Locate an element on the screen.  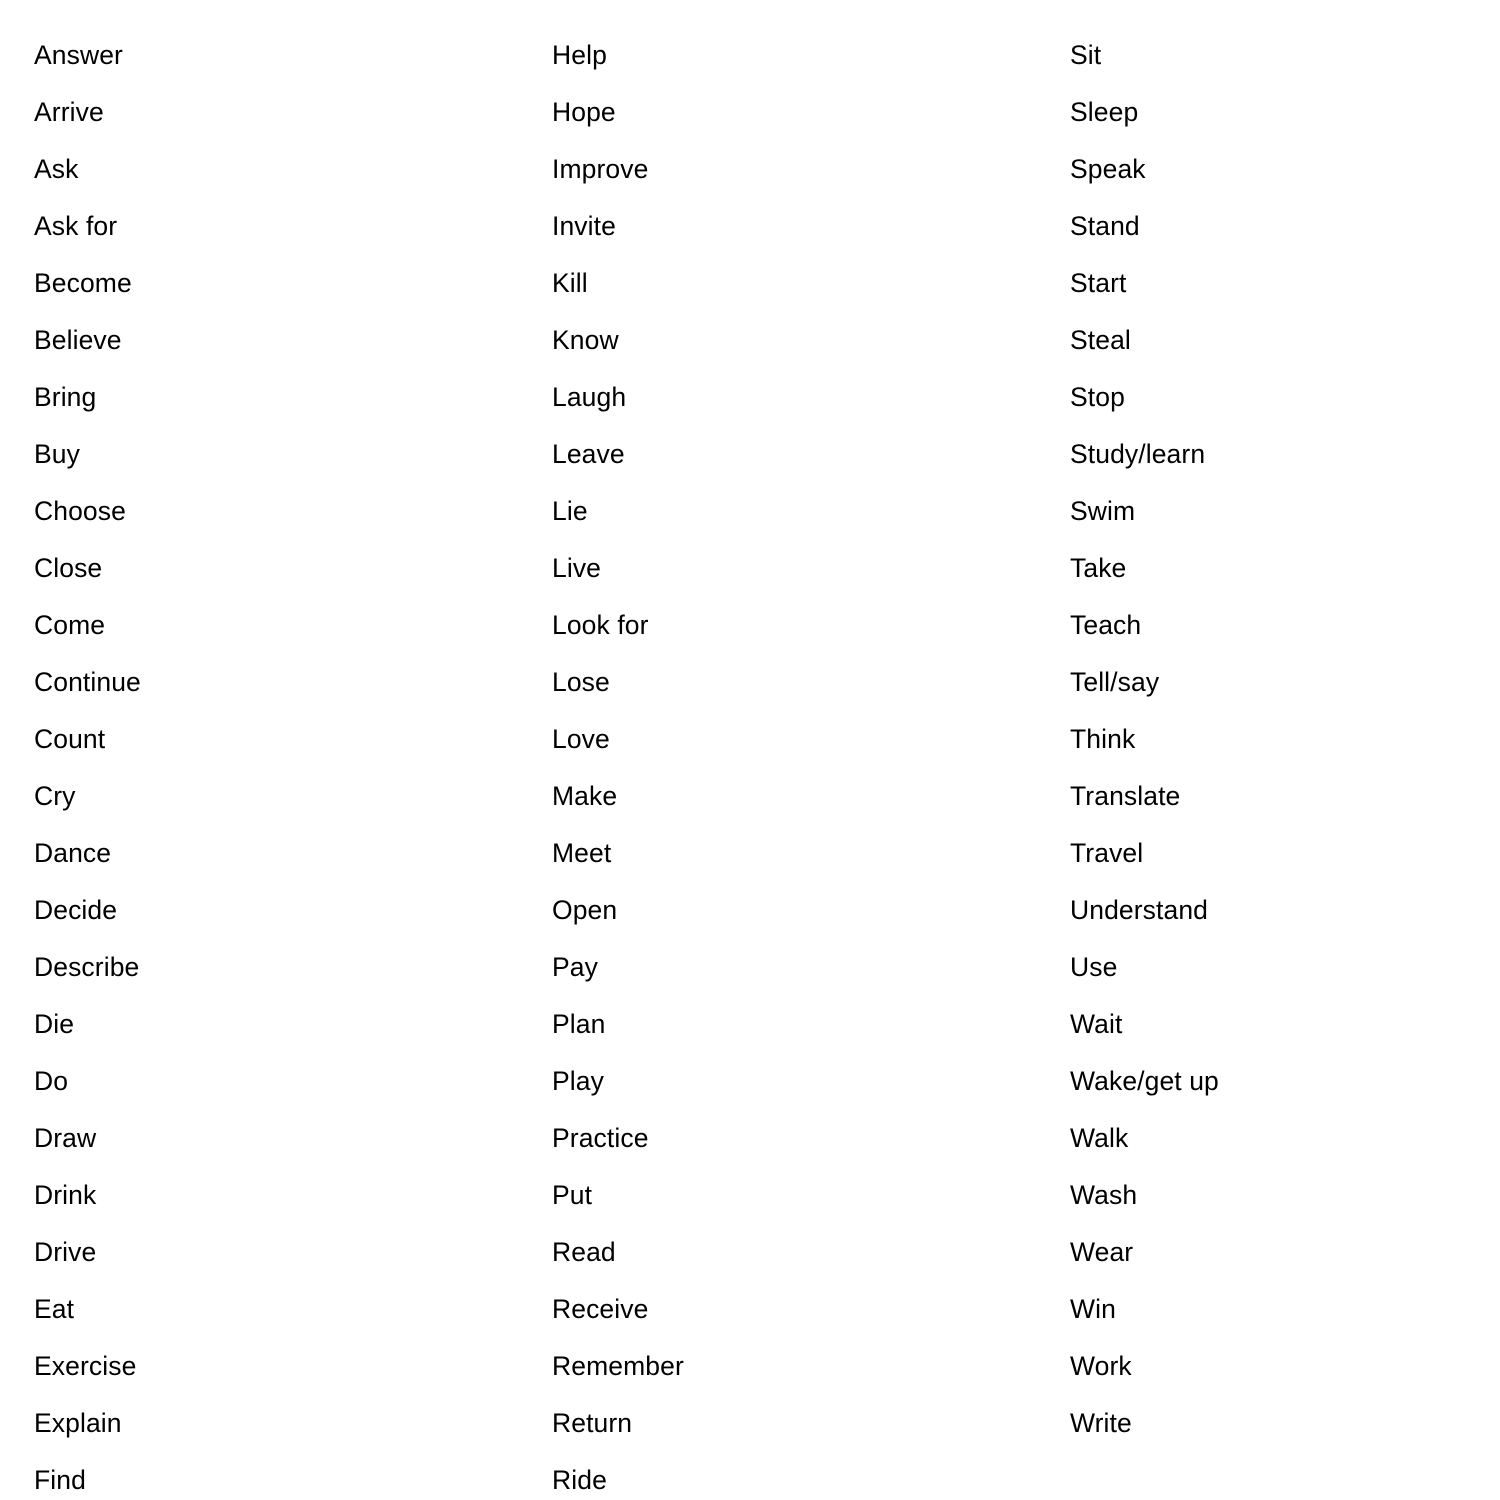
verb-item: Invite is located at coordinates (584, 226).